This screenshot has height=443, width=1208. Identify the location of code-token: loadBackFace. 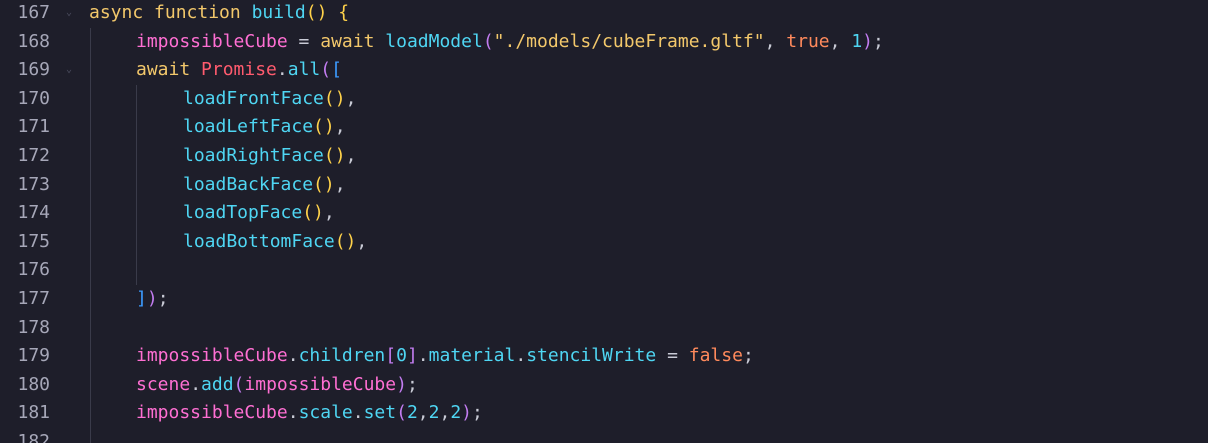
(248, 184).